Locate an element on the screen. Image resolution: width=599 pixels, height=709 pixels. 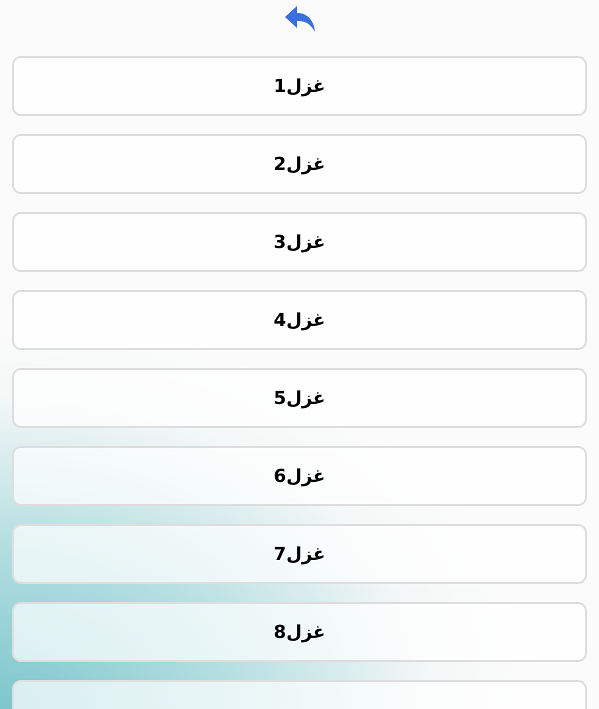
list-item-button: غزل2 is located at coordinates (299, 164).